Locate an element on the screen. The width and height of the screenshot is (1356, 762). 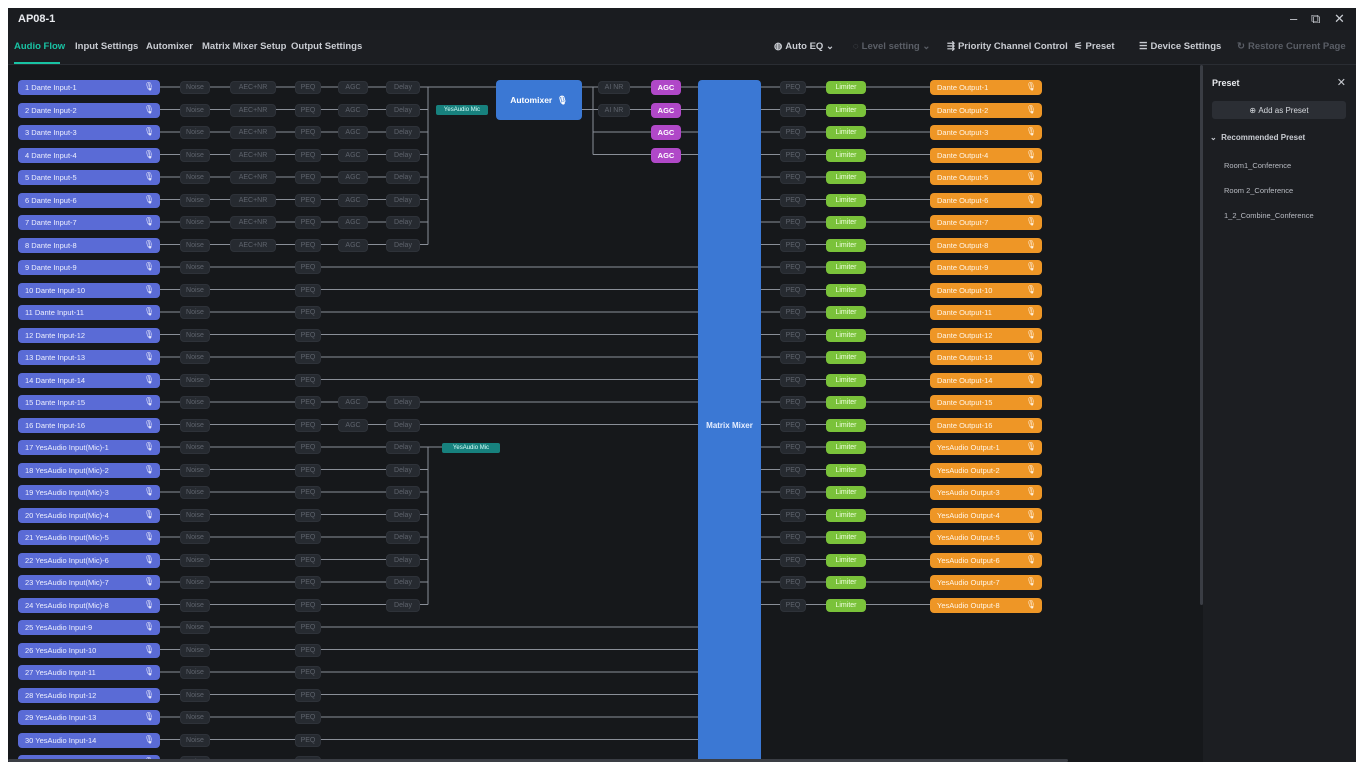
input-channel: 29 YesAudio Input-13 🎙 is located at coordinates (89, 717).